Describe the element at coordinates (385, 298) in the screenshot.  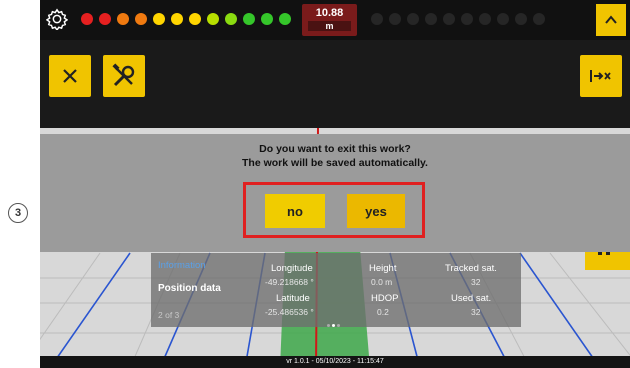
I see `hdop-label: HDOP` at that location.